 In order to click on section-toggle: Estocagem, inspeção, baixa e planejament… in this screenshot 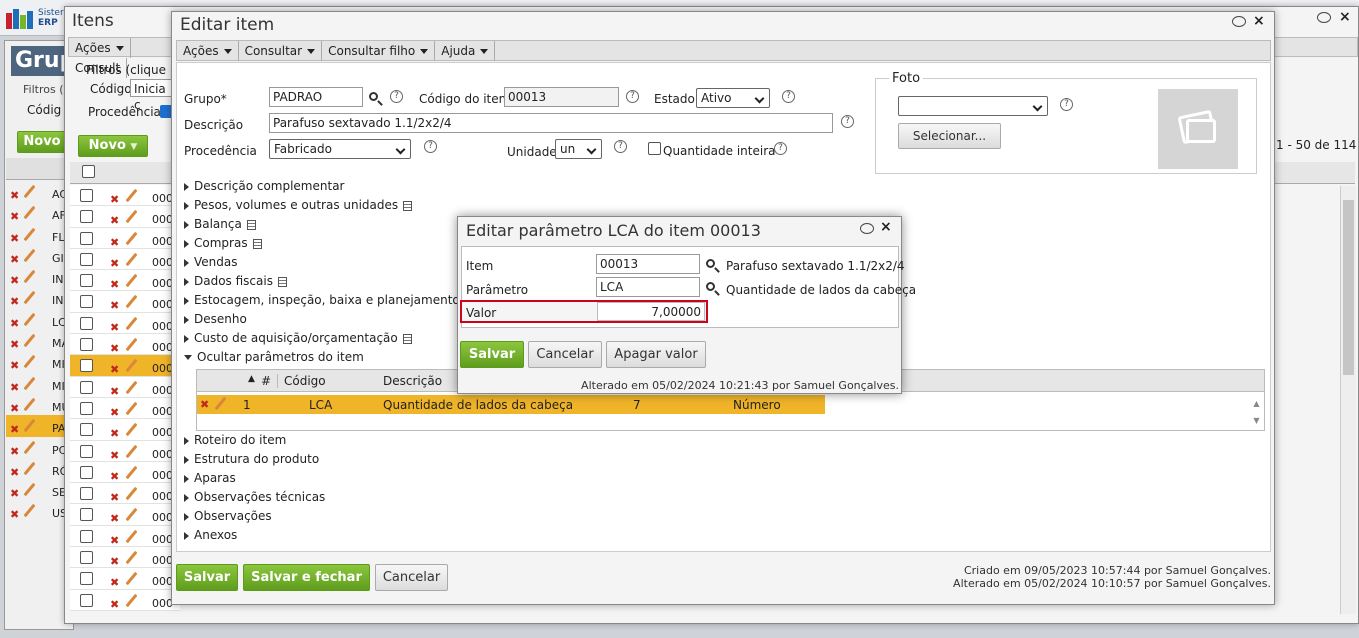, I will do `click(329, 300)`.